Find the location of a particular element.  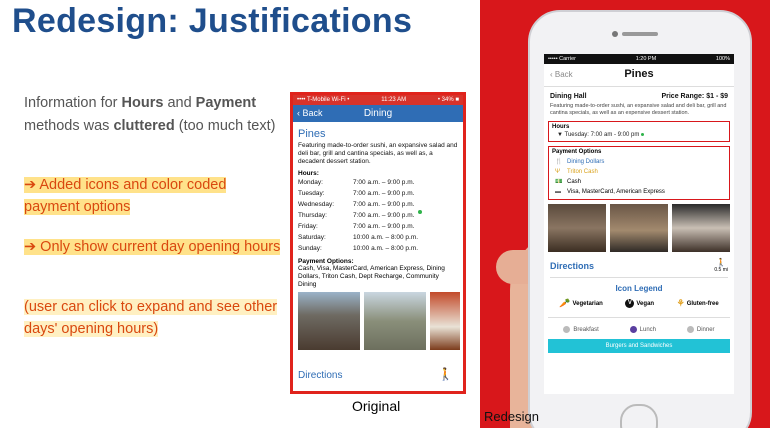

payment-label: Payment Options is located at coordinates (577, 152).